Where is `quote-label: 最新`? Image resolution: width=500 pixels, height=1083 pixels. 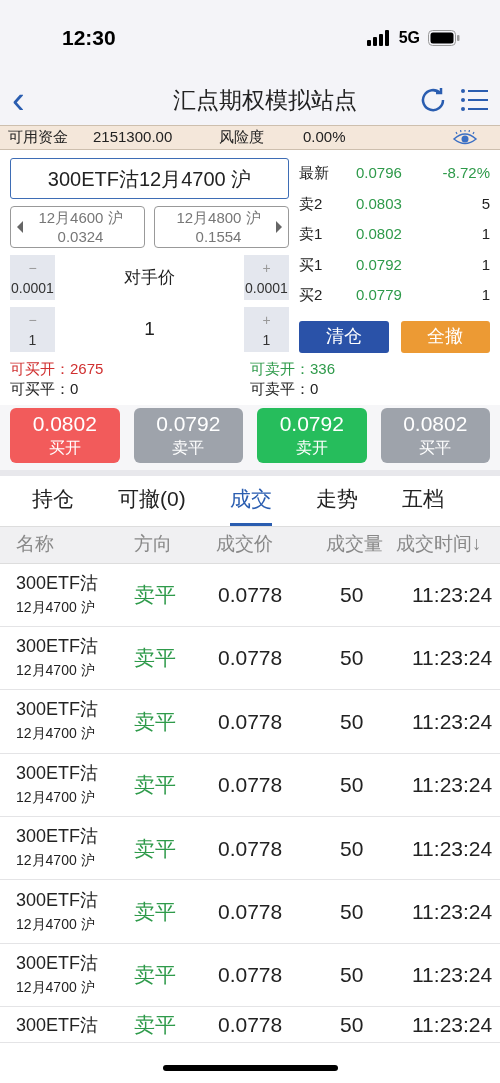 quote-label: 最新 is located at coordinates (314, 173).